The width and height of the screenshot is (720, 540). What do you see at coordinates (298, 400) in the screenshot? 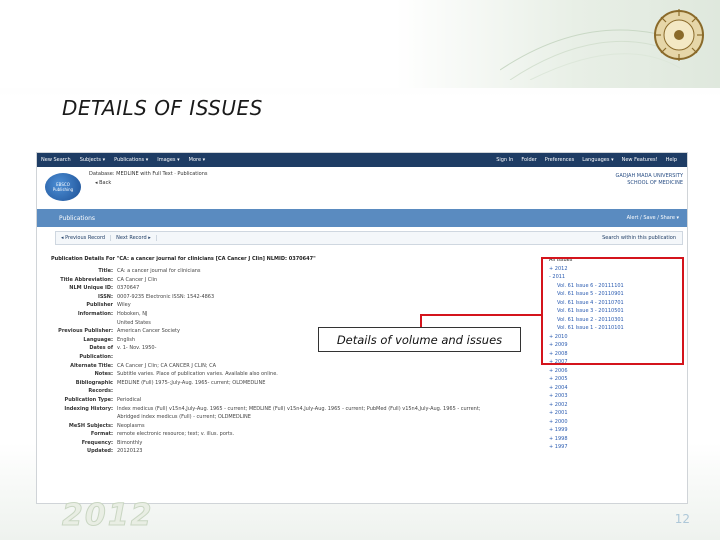
I see `detail-row: Publication Type: Periodical` at bounding box center [298, 400].